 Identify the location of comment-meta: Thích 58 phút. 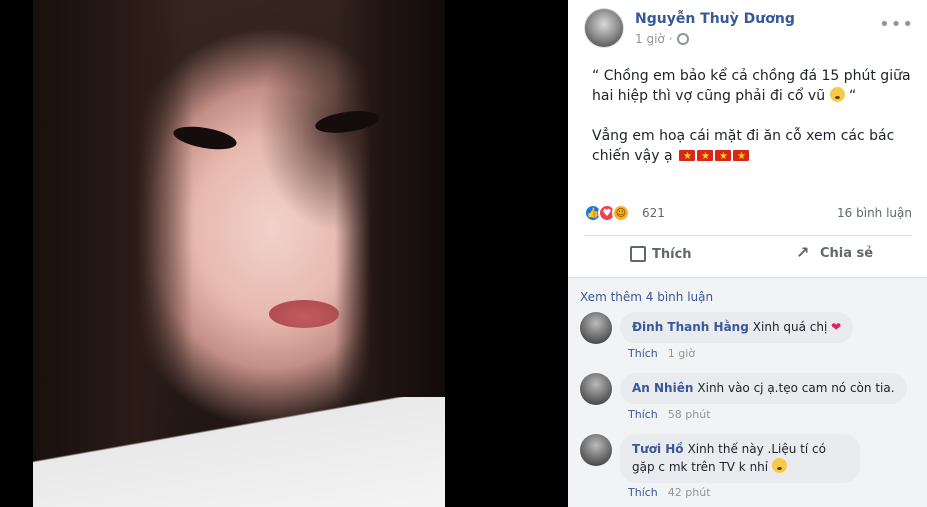
(669, 414).